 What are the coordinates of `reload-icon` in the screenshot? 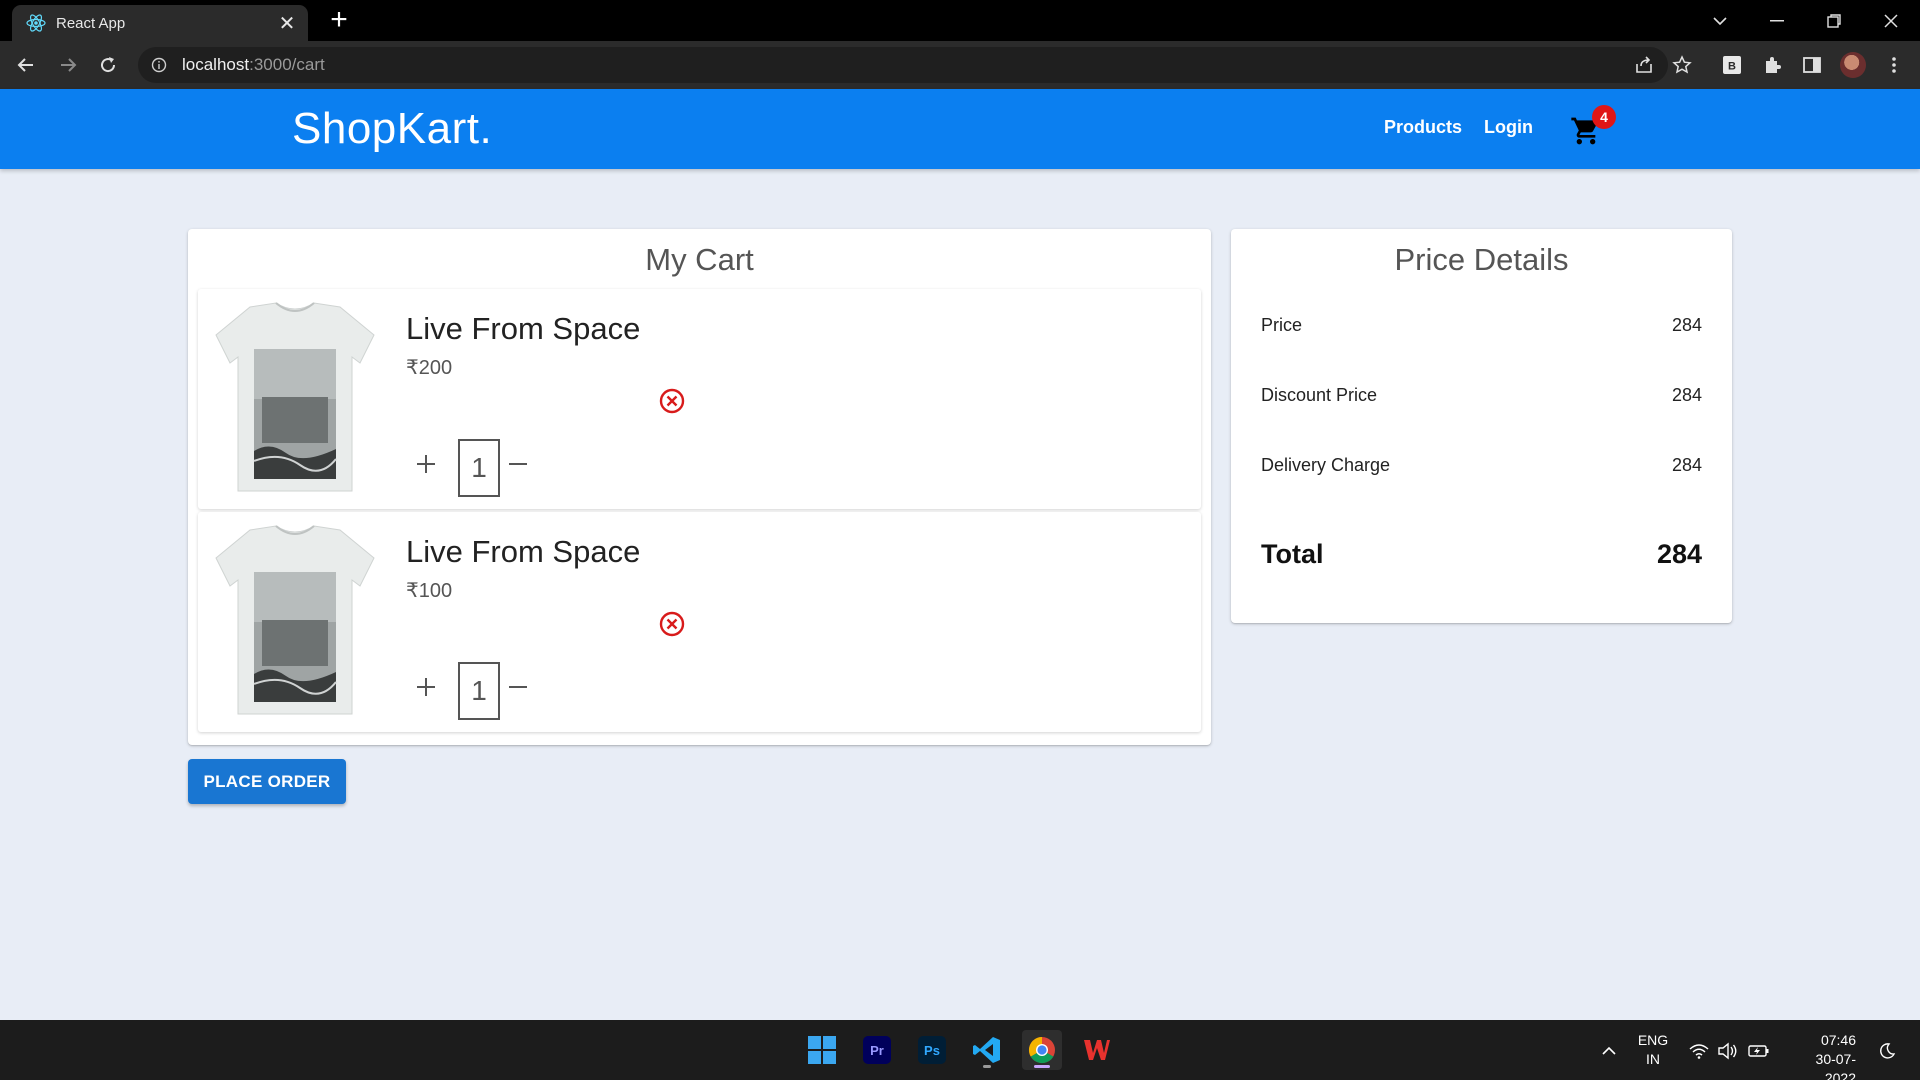 It's located at (108, 65).